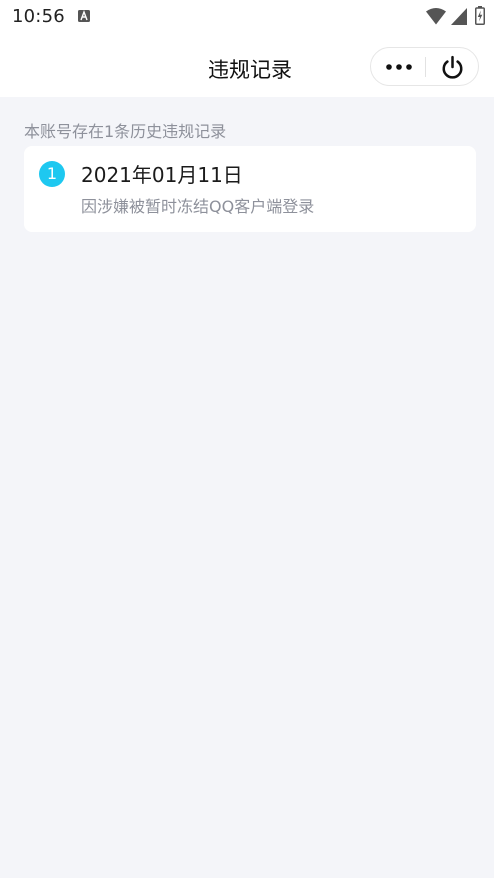 The width and height of the screenshot is (494, 878). I want to click on violation-record-card: 1 2021年01月11日 因涉嫌被暂时冻结QQ客户端登录, so click(250, 189).